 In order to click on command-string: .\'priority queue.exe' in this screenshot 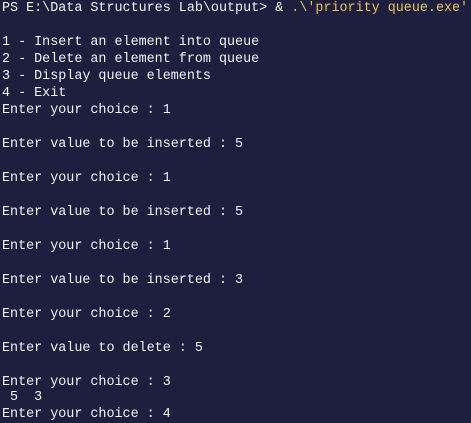, I will do `click(380, 8)`.